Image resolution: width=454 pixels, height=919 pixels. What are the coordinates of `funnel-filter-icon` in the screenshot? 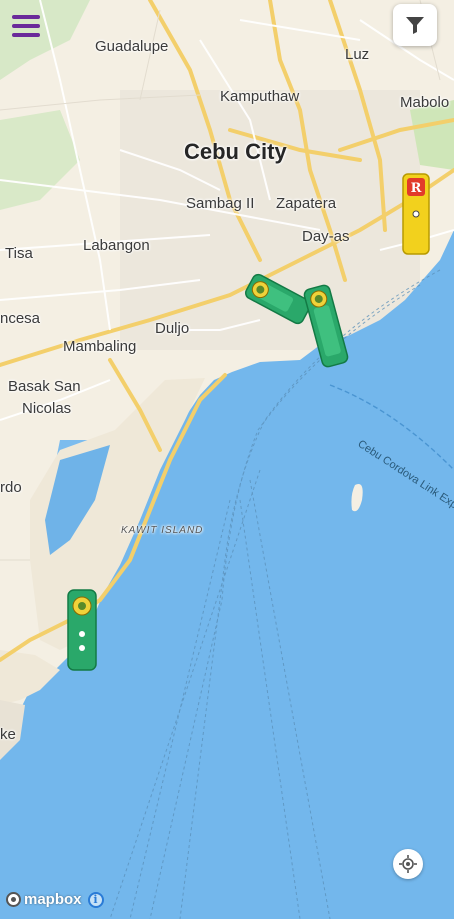 It's located at (415, 25).